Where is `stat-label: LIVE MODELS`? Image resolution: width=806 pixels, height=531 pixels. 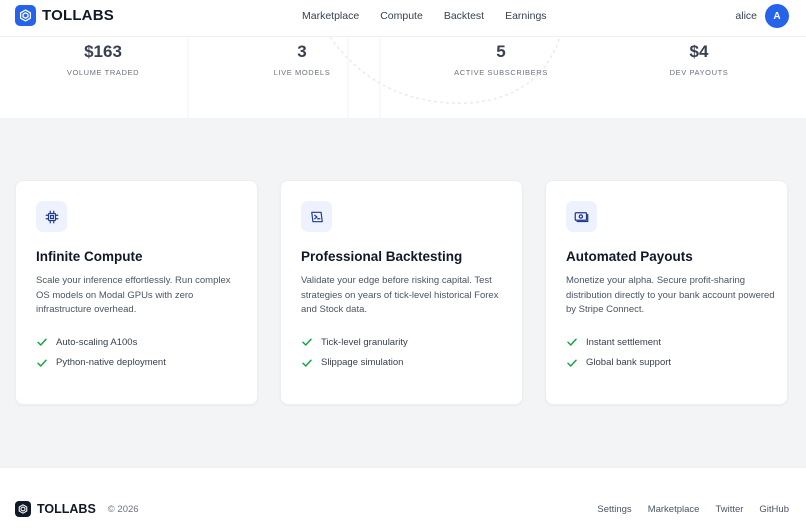 stat-label: LIVE MODELS is located at coordinates (302, 72).